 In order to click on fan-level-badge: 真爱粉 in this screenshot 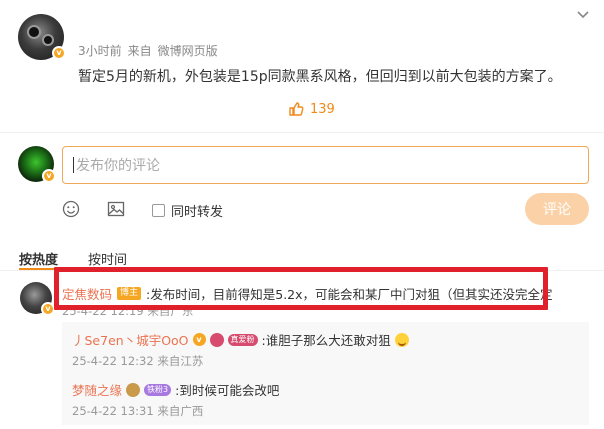, I will do `click(242, 339)`.